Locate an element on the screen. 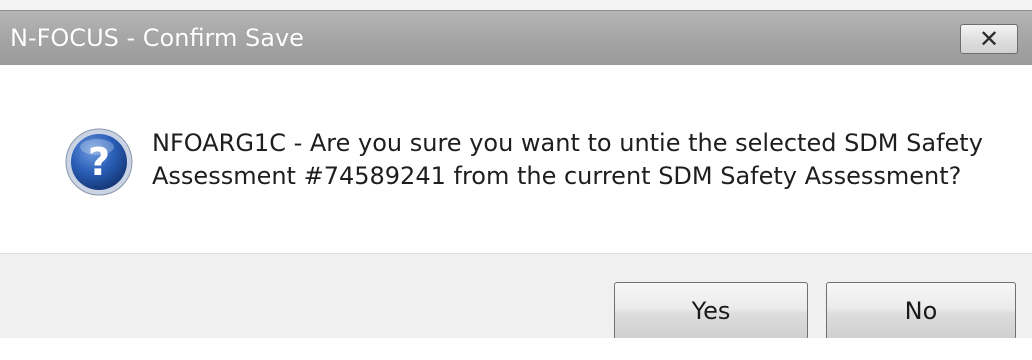 This screenshot has height=360, width=1032. background-window-bottom is located at coordinates (516, 349).